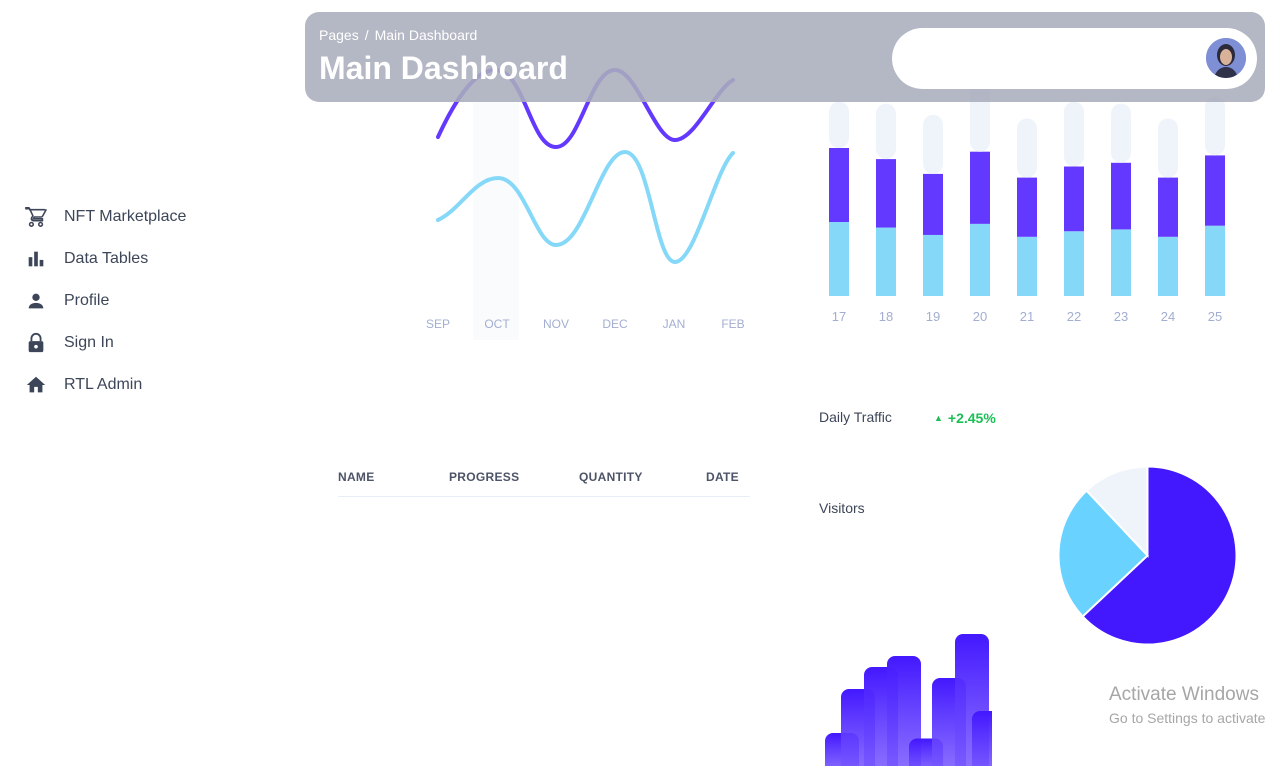  I want to click on sidebar-item-nft-marketplace: NFT Marketplace, so click(105, 217).